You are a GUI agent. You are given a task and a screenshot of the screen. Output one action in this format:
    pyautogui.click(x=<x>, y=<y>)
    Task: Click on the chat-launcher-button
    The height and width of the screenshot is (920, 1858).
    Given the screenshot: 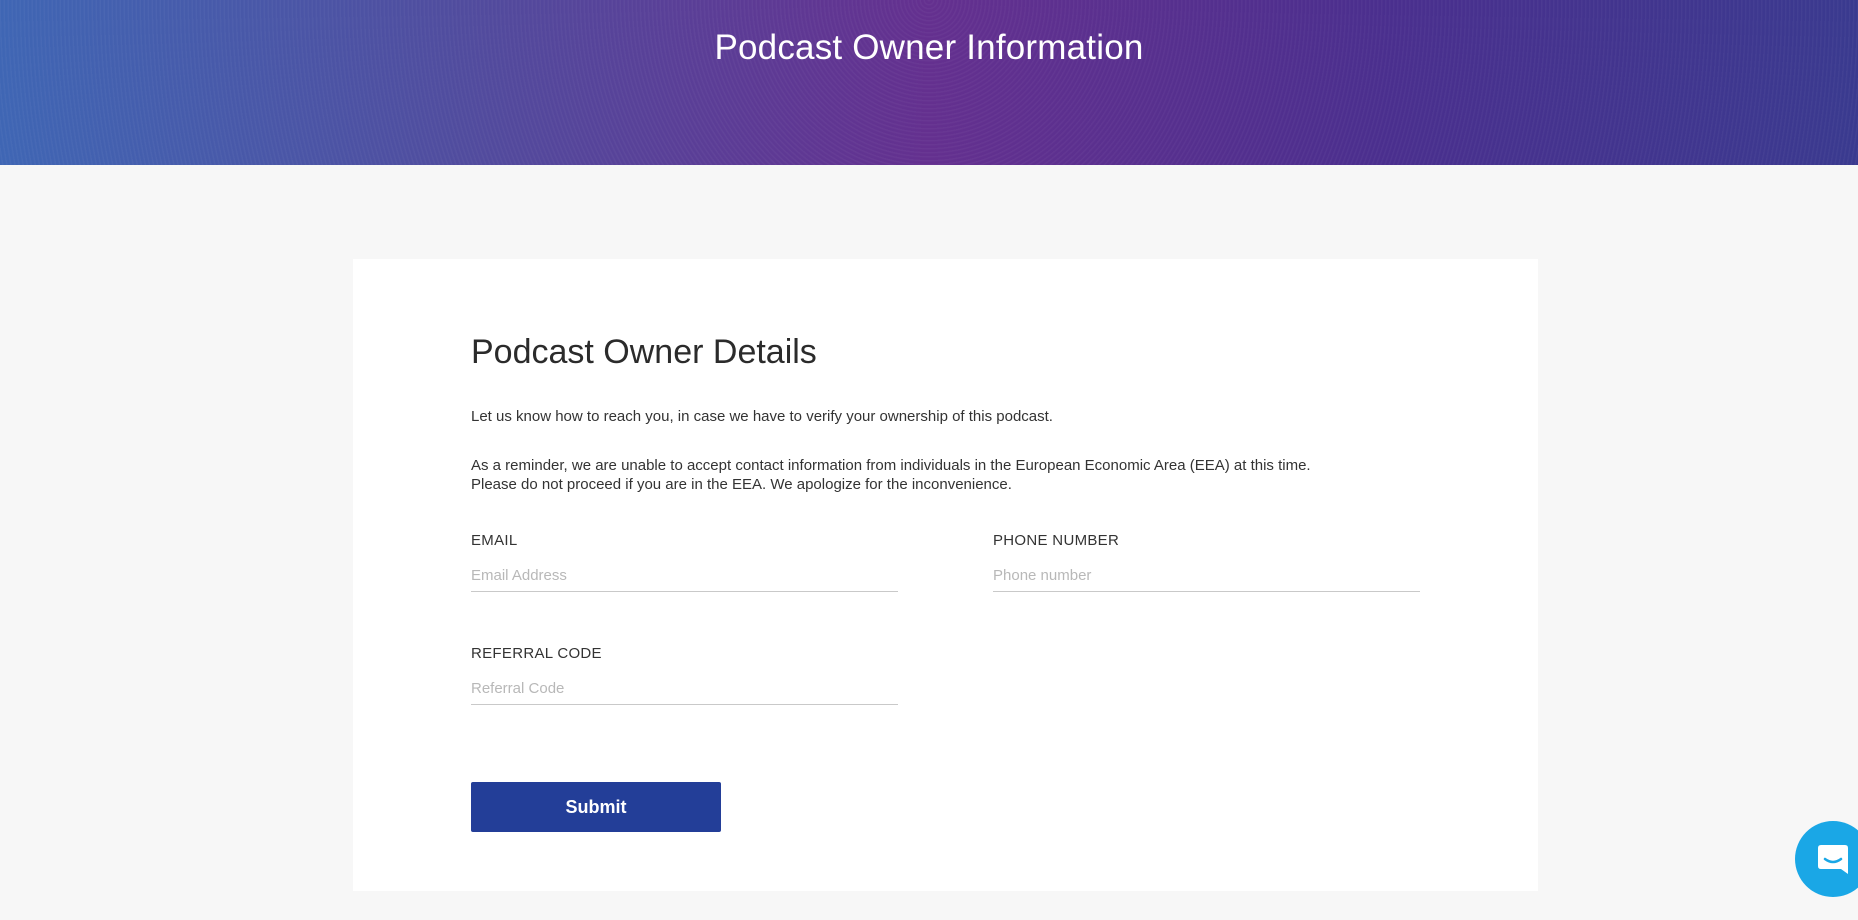 What is the action you would take?
    pyautogui.click(x=1826, y=859)
    